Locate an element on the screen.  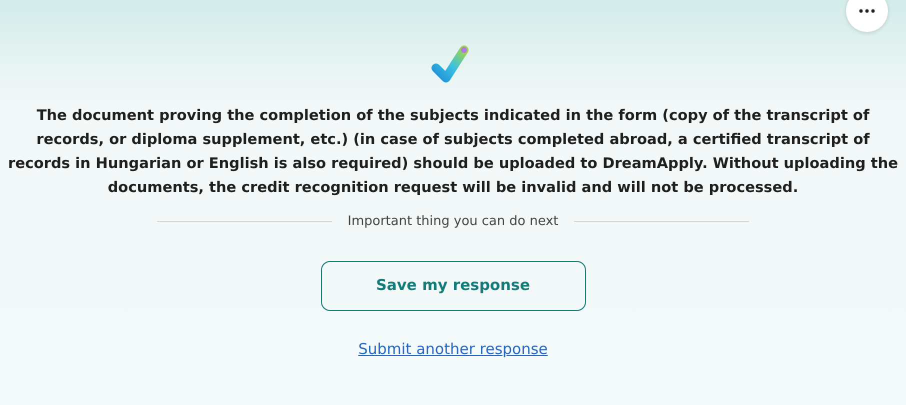
save-response-button: Save my response is located at coordinates (453, 285).